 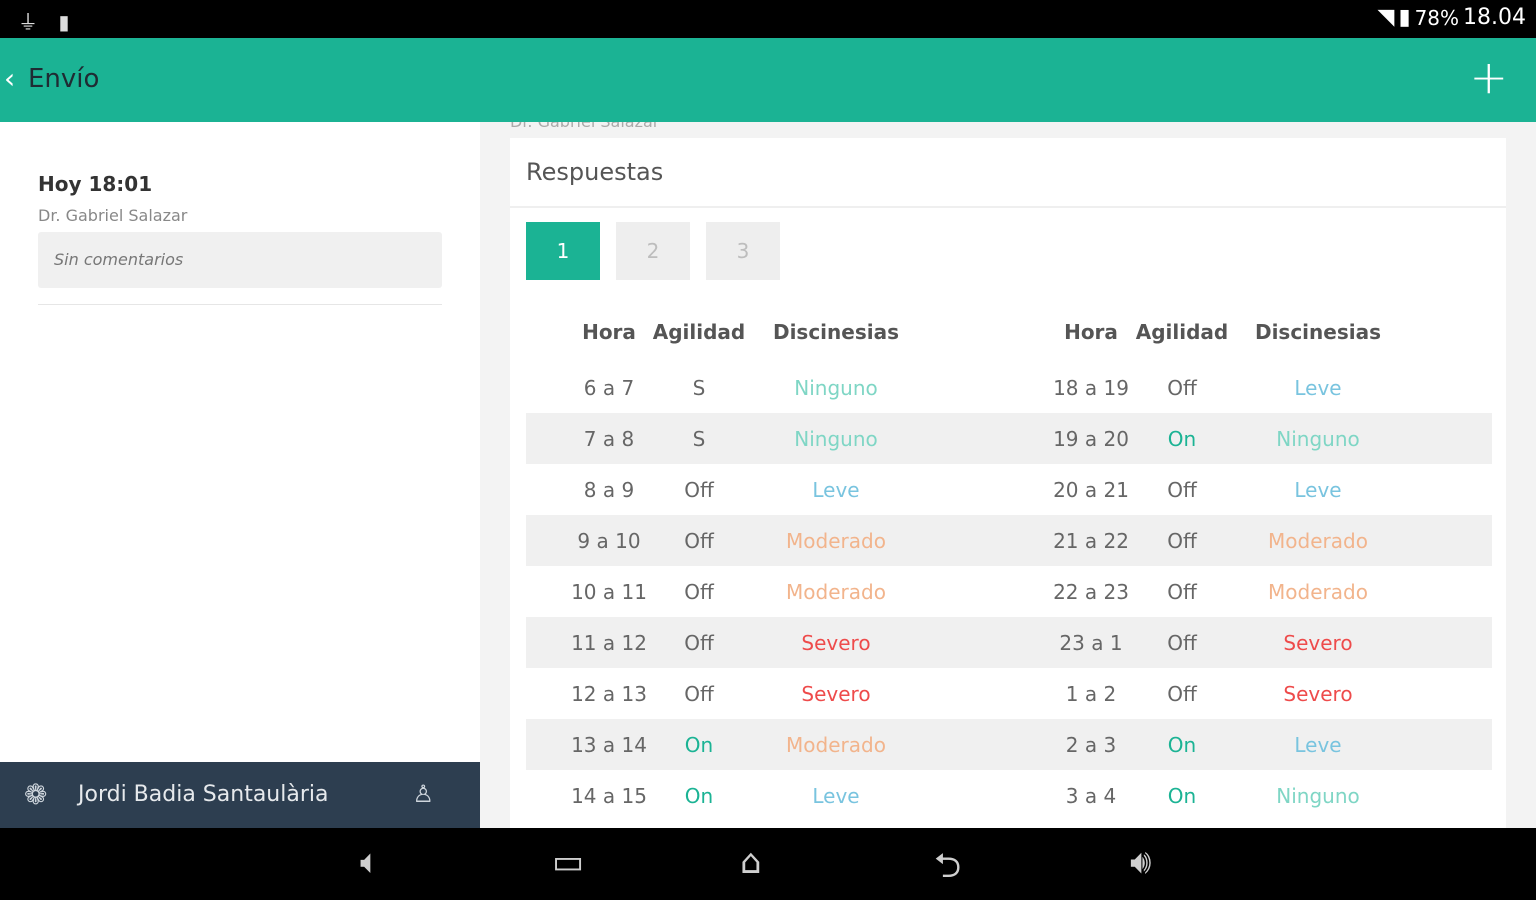 I want to click on status-right: ◥ ▮ 78% 18.04, so click(x=1452, y=17).